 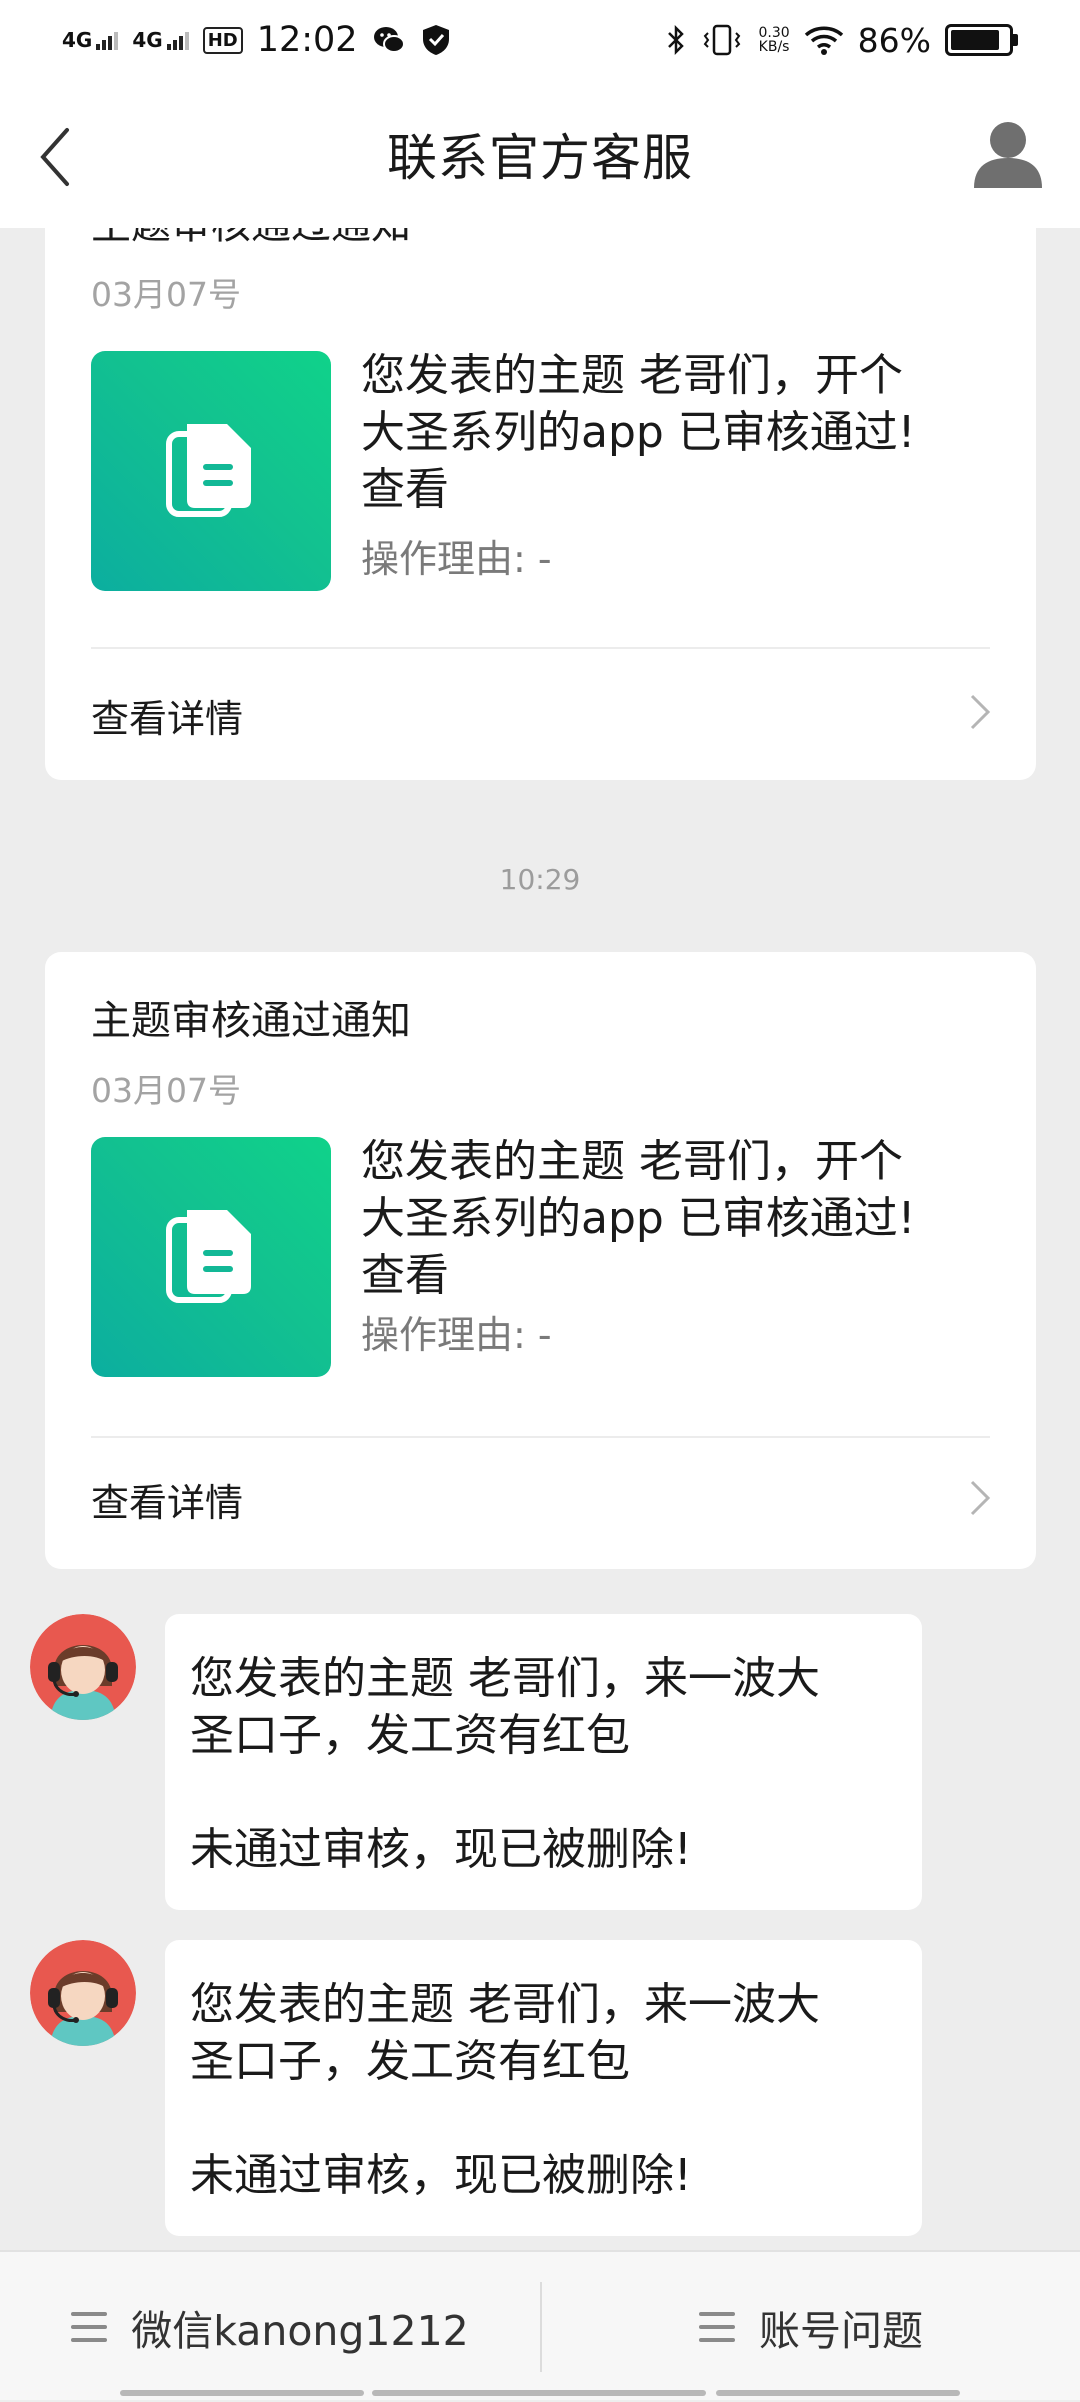 I want to click on user-icon, so click(x=1008, y=155).